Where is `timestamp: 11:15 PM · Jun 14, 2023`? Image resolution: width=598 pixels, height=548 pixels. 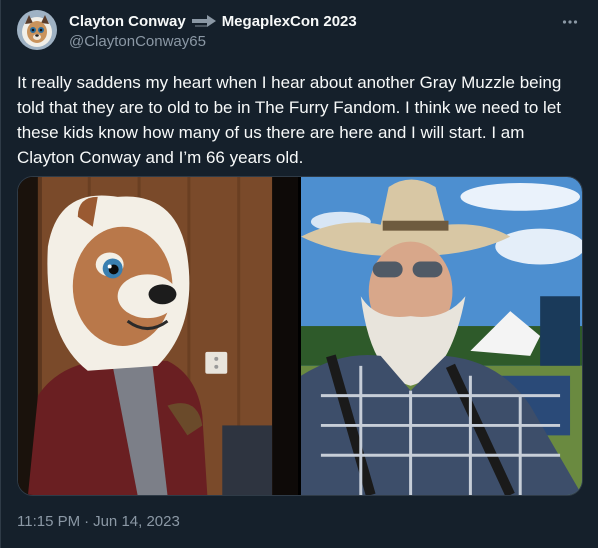 timestamp: 11:15 PM · Jun 14, 2023 is located at coordinates (98, 521).